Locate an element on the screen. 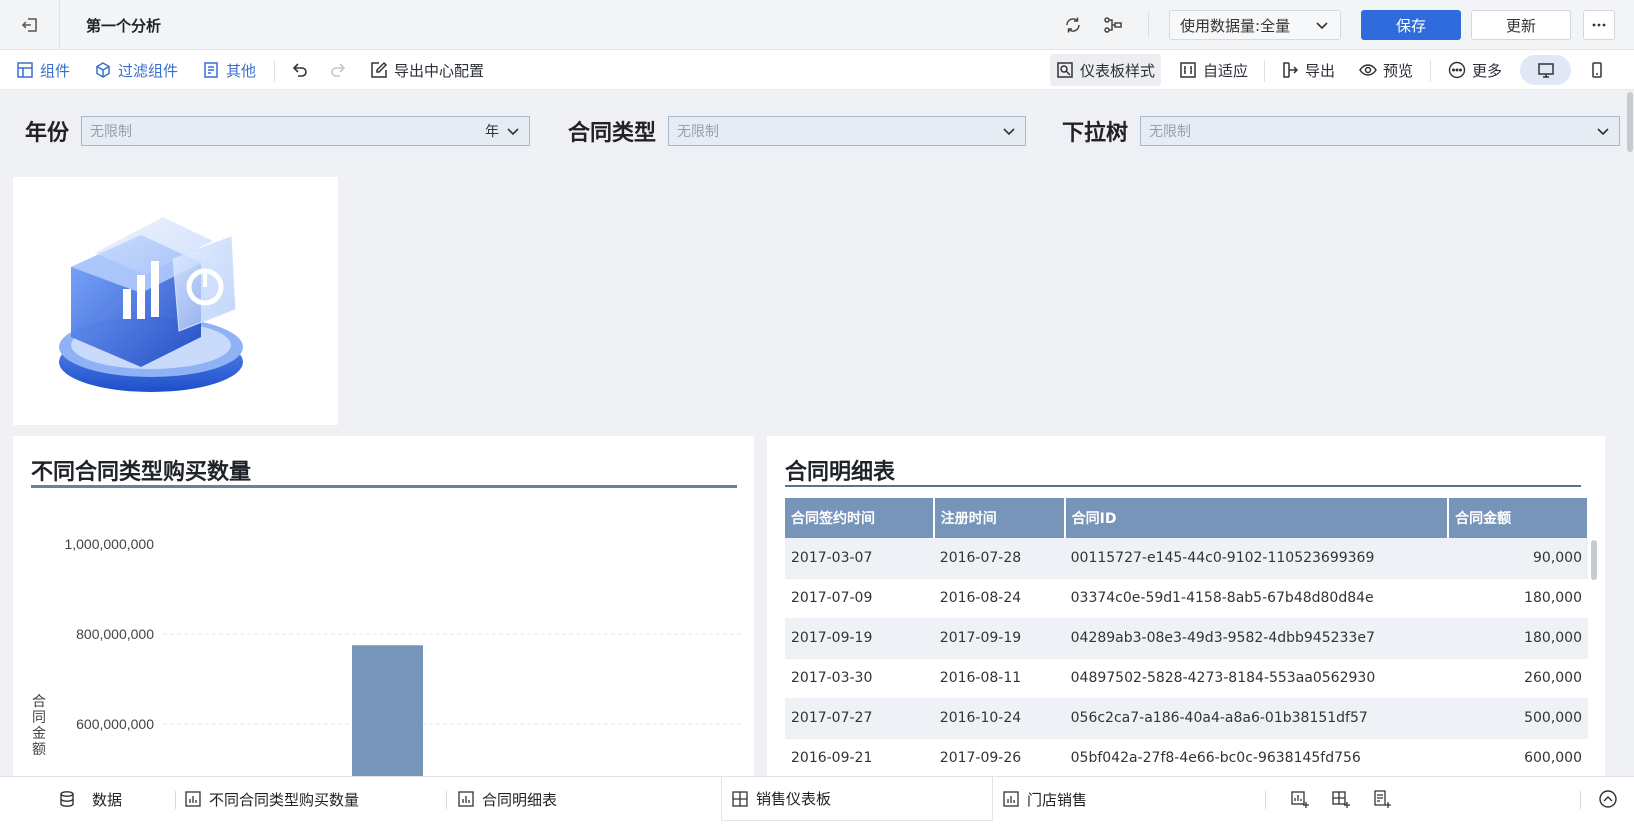 This screenshot has width=1634, height=826. dropdown-tree-filter: 下拉树 无限制 is located at coordinates (1335, 131).